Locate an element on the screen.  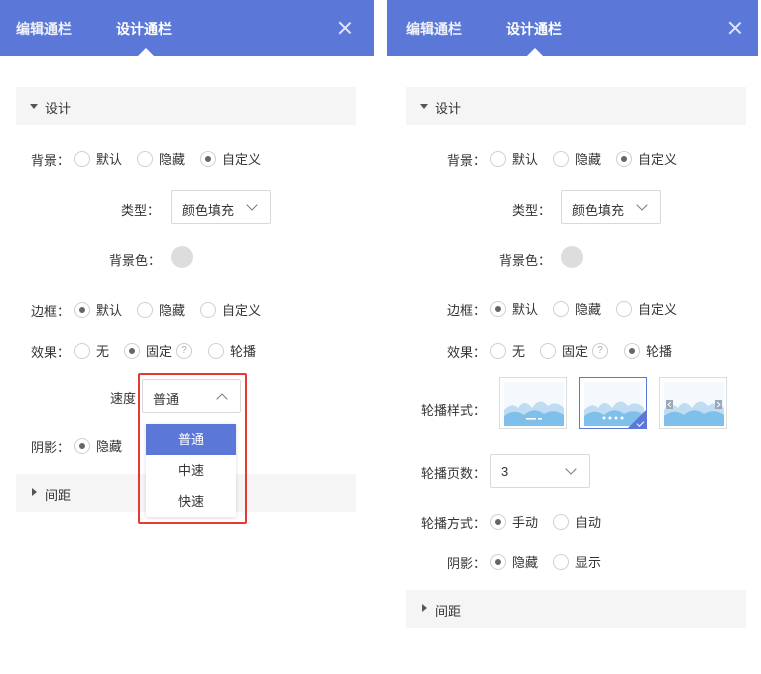
speed-option-fast: 快速 is located at coordinates (191, 501).